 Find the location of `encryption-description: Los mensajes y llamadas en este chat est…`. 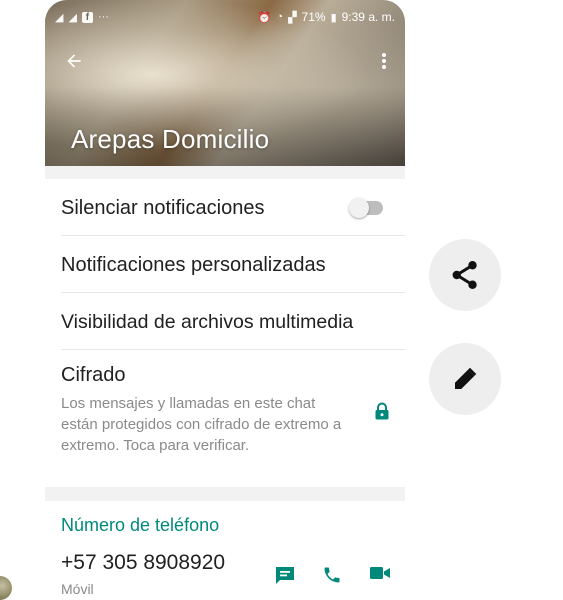

encryption-description: Los mensajes y llamadas en este chat est… is located at coordinates (201, 424).